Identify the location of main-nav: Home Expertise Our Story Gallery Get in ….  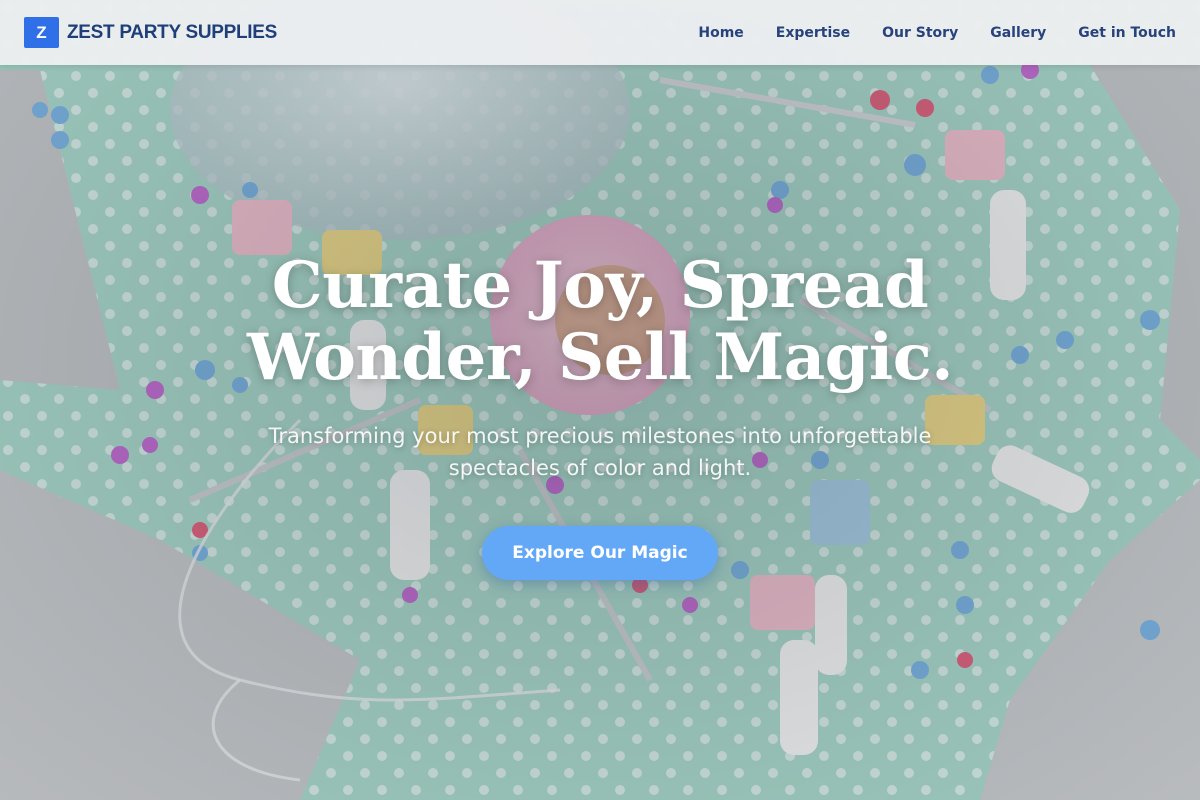
(921, 32).